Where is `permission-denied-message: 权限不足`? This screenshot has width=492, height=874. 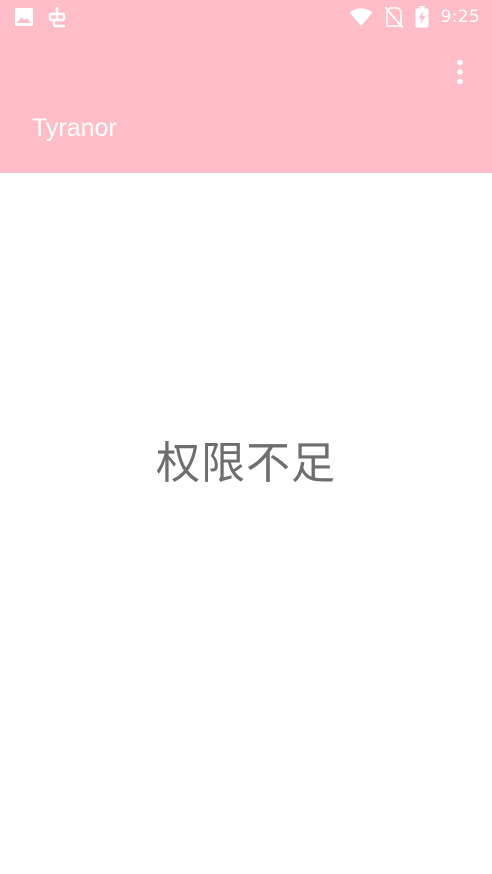
permission-denied-message: 权限不足 is located at coordinates (246, 463).